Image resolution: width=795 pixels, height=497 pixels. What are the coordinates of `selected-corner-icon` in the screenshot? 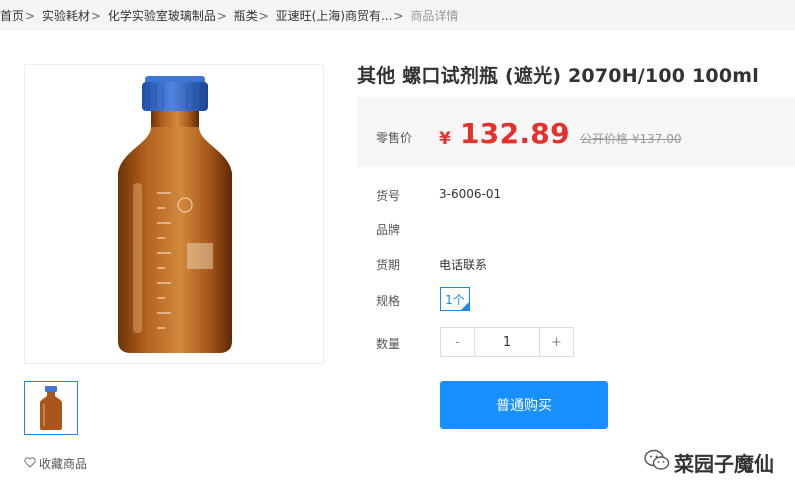 It's located at (465, 306).